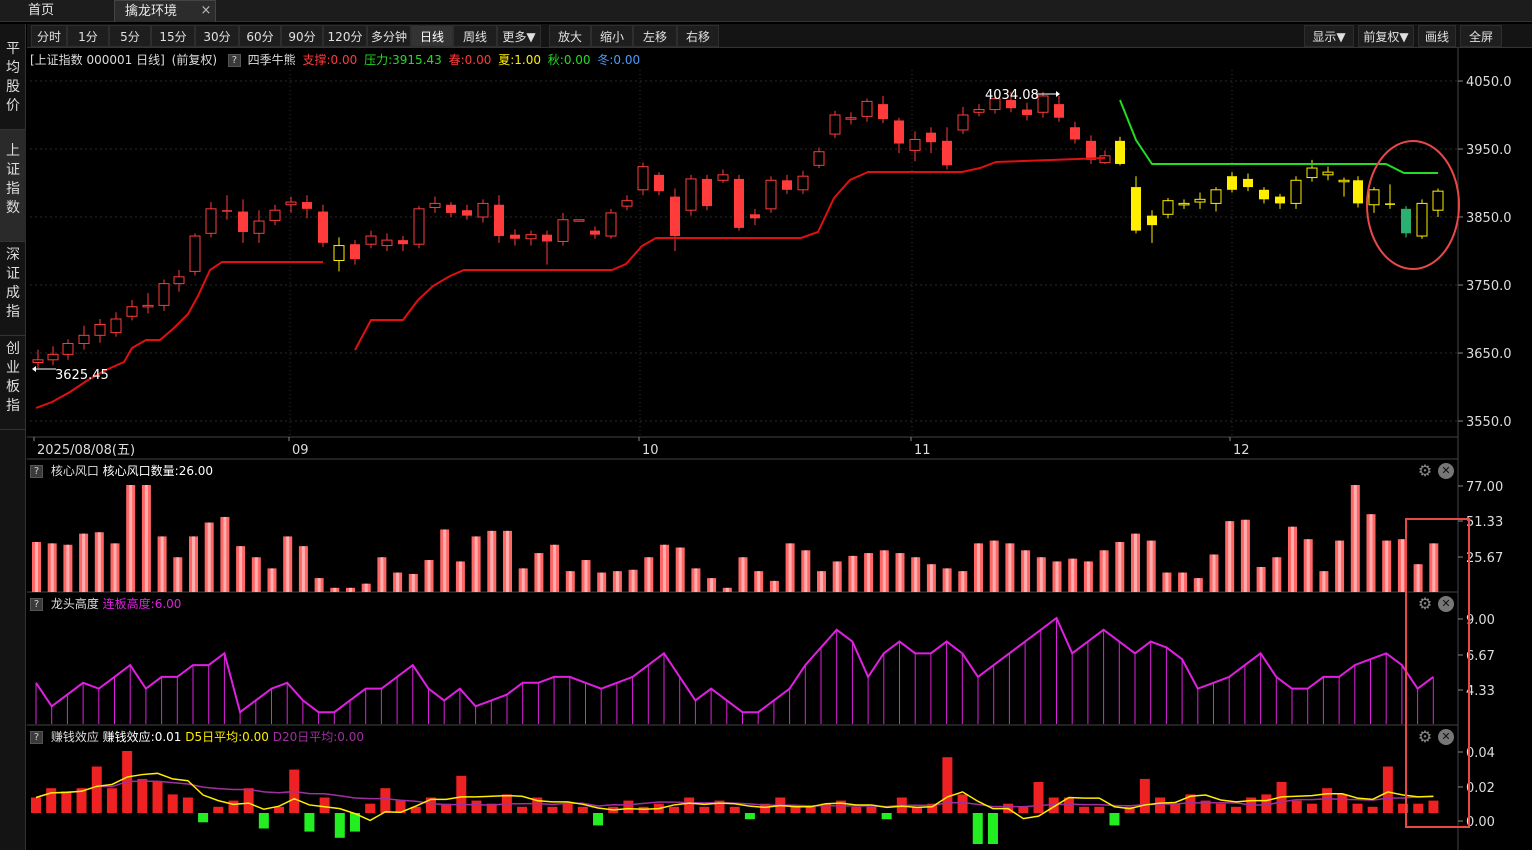 This screenshot has height=850, width=1532. I want to click on toolbar-btn-11: 更多▼, so click(519, 36).